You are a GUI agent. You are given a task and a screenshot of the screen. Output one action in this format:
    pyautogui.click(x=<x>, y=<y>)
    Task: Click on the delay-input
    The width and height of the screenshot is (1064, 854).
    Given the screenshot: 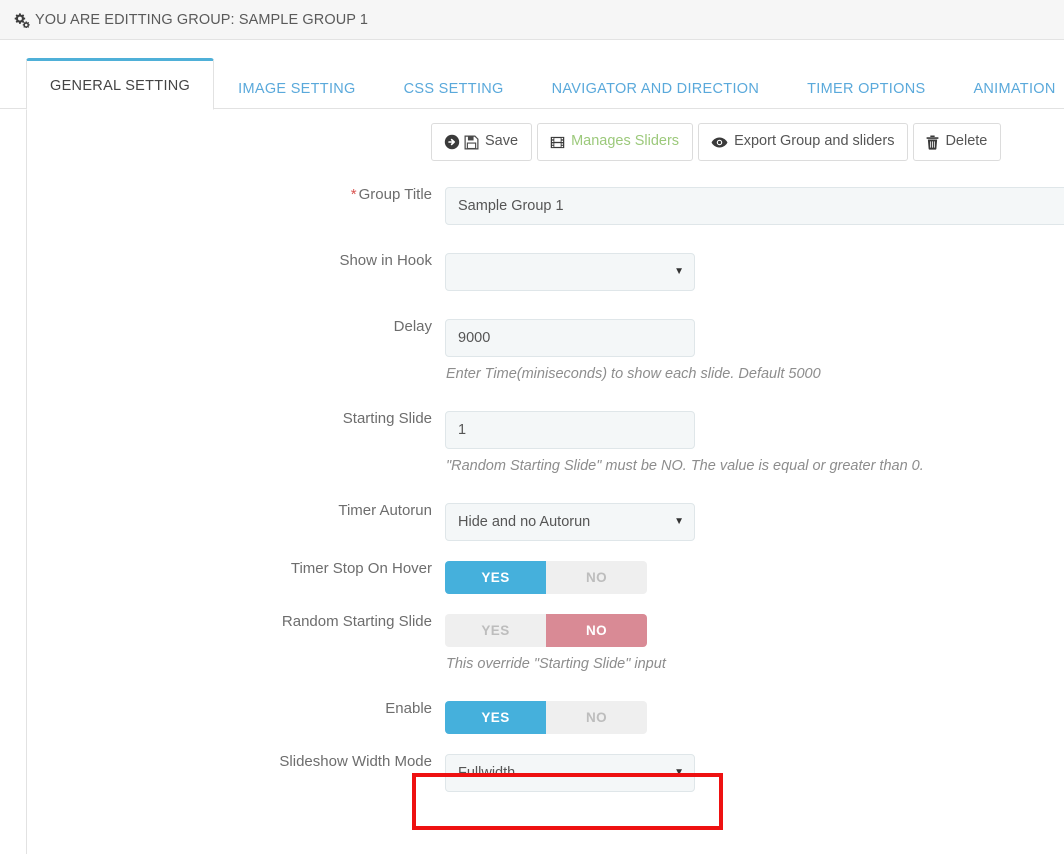 What is the action you would take?
    pyautogui.click(x=570, y=338)
    